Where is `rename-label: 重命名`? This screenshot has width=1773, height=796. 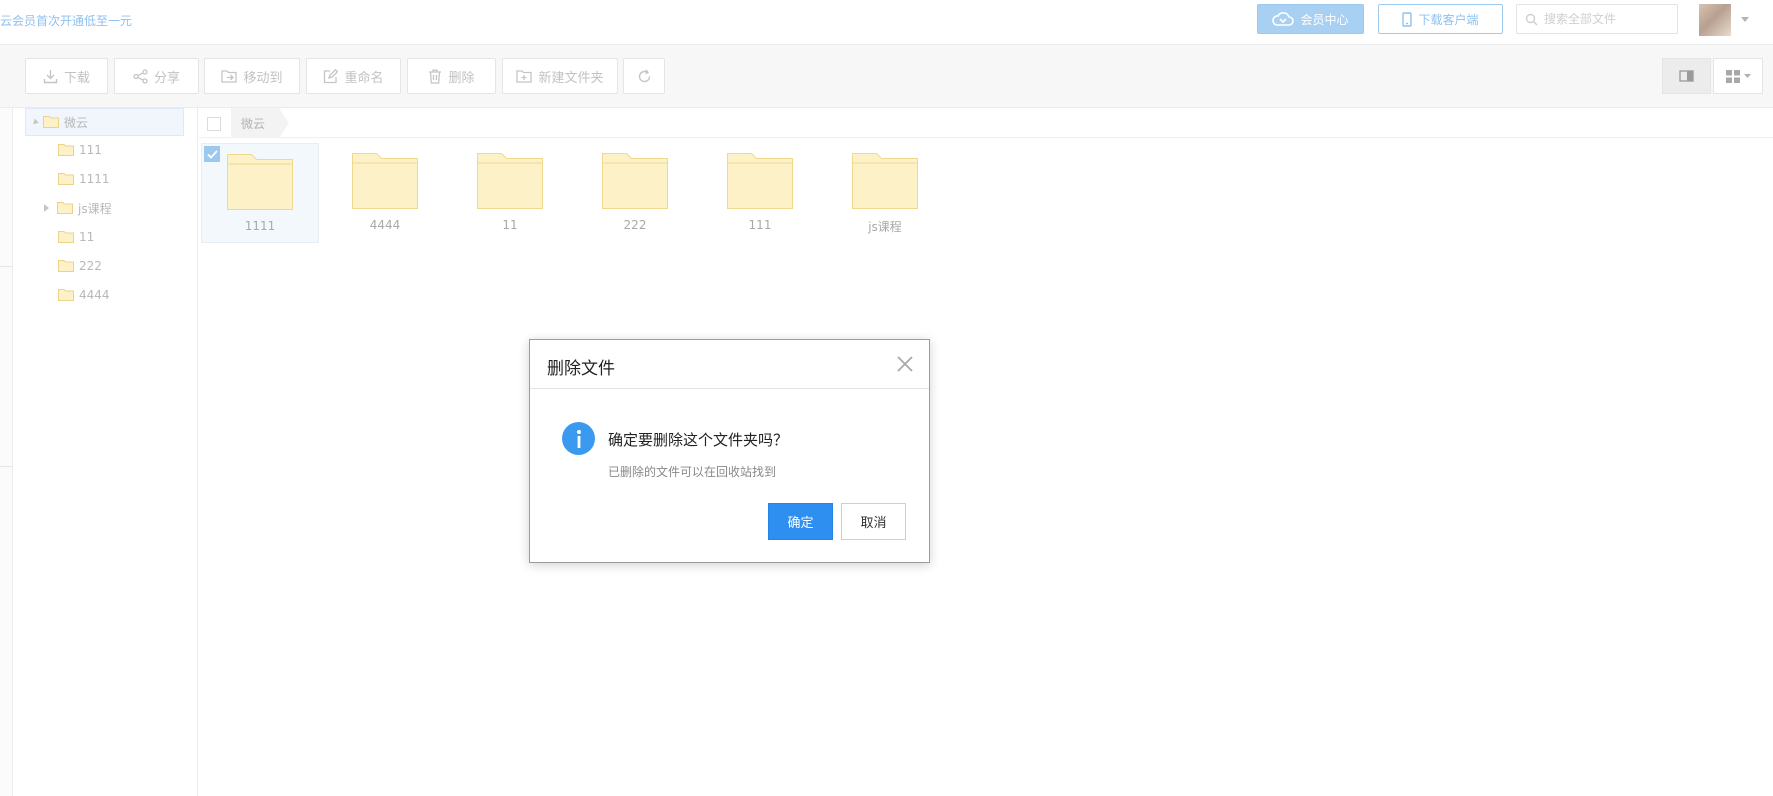
rename-label: 重命名 is located at coordinates (364, 78).